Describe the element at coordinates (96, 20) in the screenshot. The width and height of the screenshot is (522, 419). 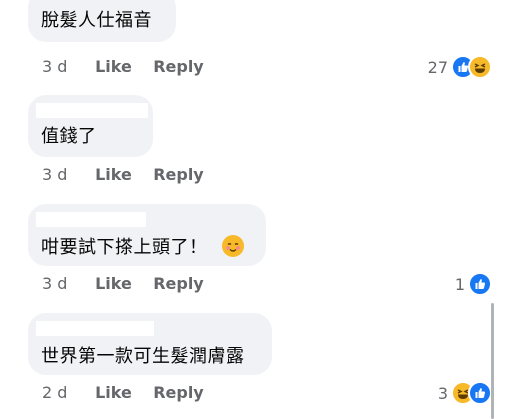
I see `comment-text: 脫髮人仕福音` at that location.